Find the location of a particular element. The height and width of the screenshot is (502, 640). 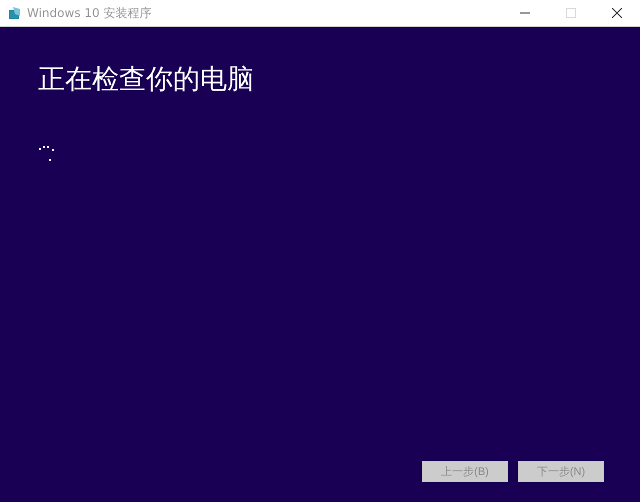

app-icon is located at coordinates (15, 13).